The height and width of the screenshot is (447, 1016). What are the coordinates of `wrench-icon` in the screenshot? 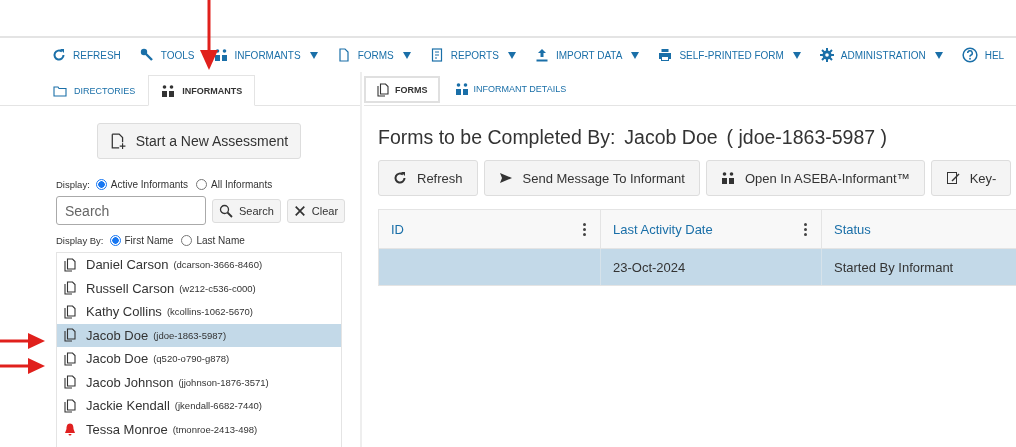 It's located at (146, 55).